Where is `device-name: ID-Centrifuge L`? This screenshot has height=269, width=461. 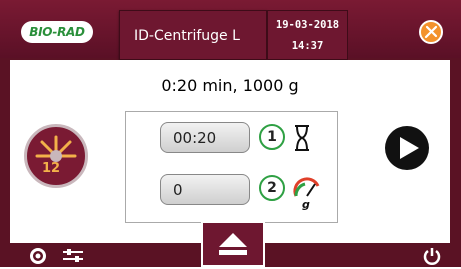 device-name: ID-Centrifuge L is located at coordinates (187, 36).